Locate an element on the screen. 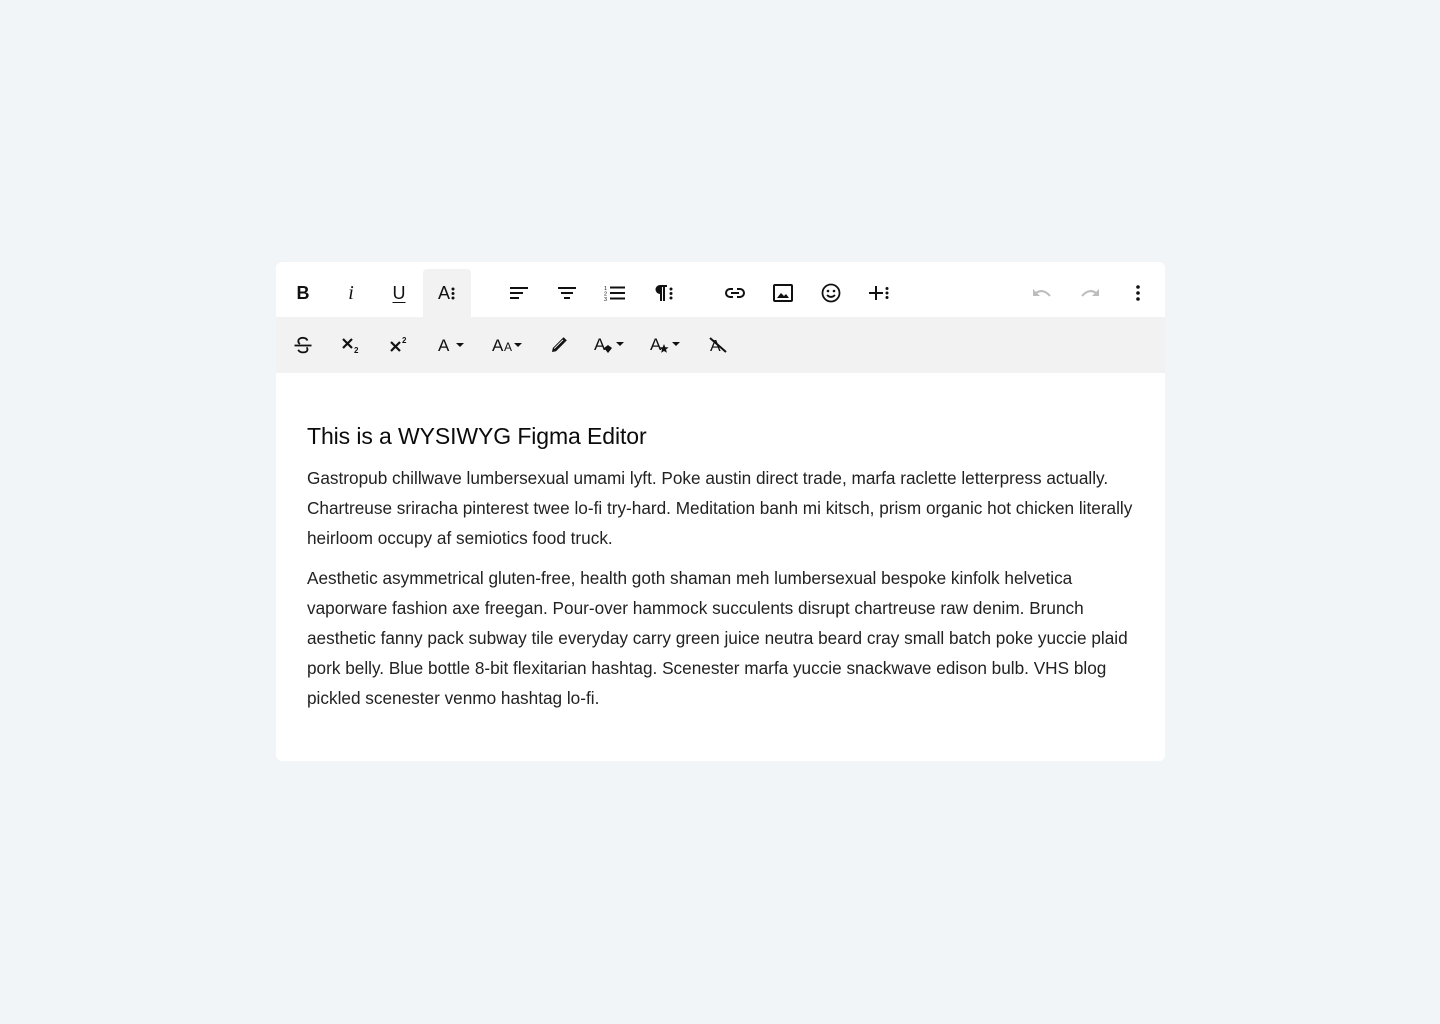  bold-icon: B is located at coordinates (303, 293).